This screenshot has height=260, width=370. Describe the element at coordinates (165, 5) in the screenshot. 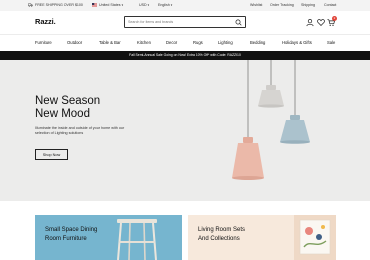

I see `language-selector: English▾` at that location.